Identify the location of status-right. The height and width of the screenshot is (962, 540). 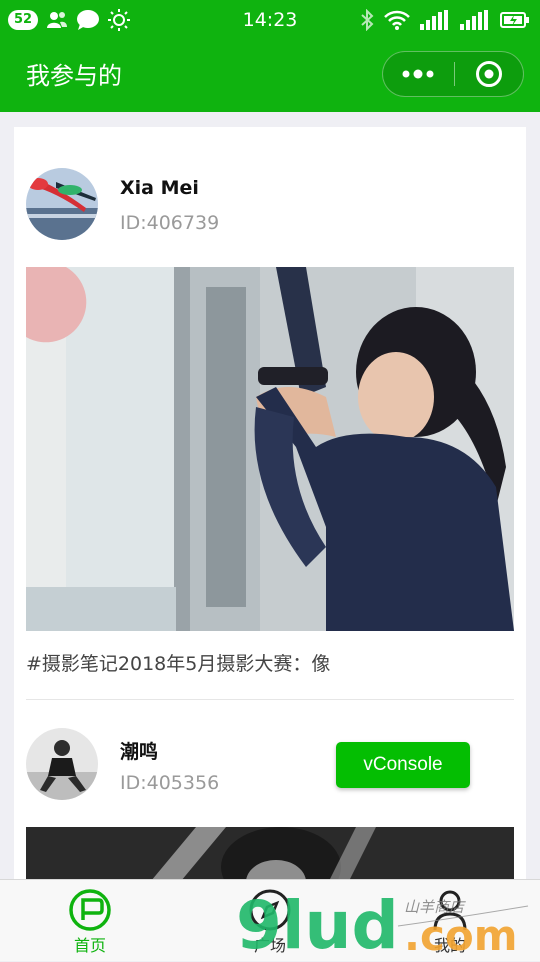
(445, 20).